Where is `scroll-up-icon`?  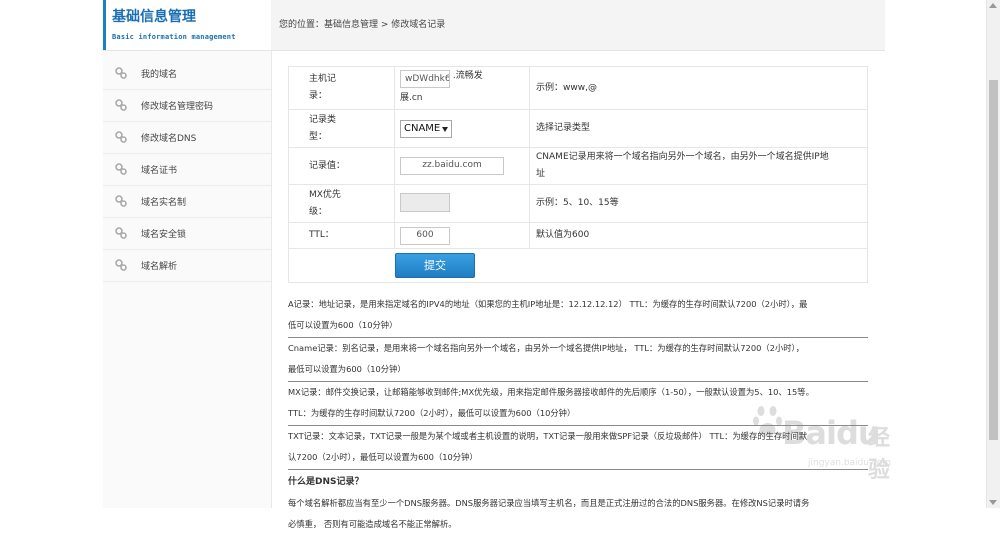 scroll-up-icon is located at coordinates (993, 5).